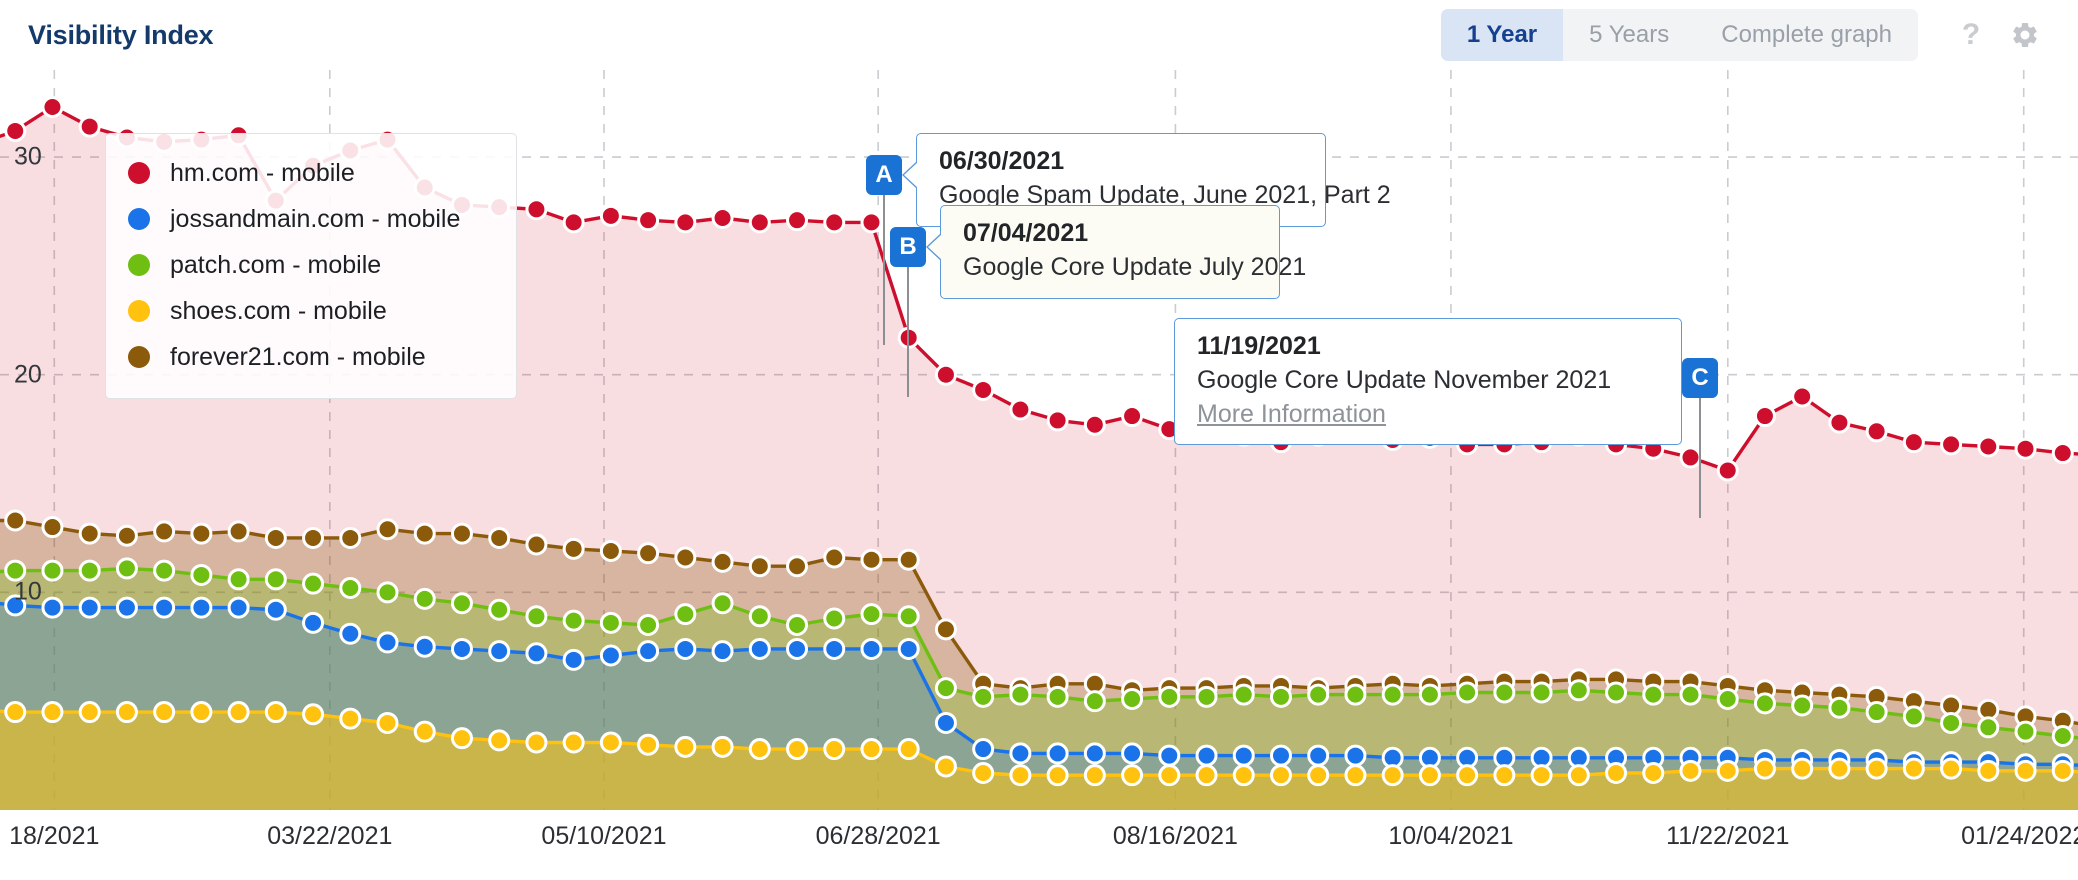  Describe the element at coordinates (884, 175) in the screenshot. I see `annotation-a-badge: A` at that location.